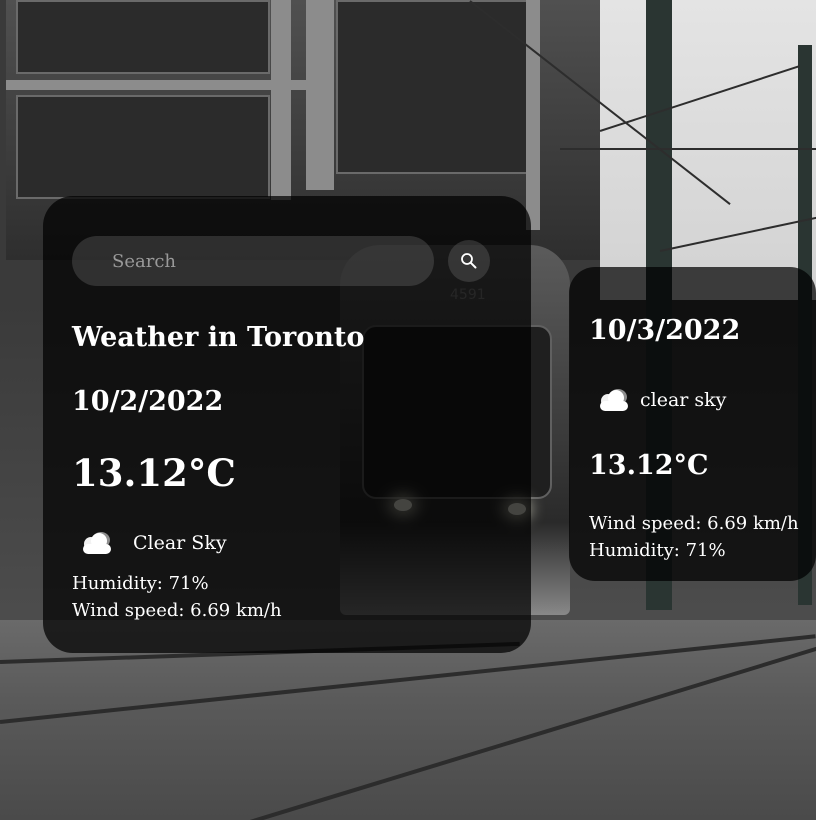  I want to click on current-condition: Clear Sky, so click(153, 543).